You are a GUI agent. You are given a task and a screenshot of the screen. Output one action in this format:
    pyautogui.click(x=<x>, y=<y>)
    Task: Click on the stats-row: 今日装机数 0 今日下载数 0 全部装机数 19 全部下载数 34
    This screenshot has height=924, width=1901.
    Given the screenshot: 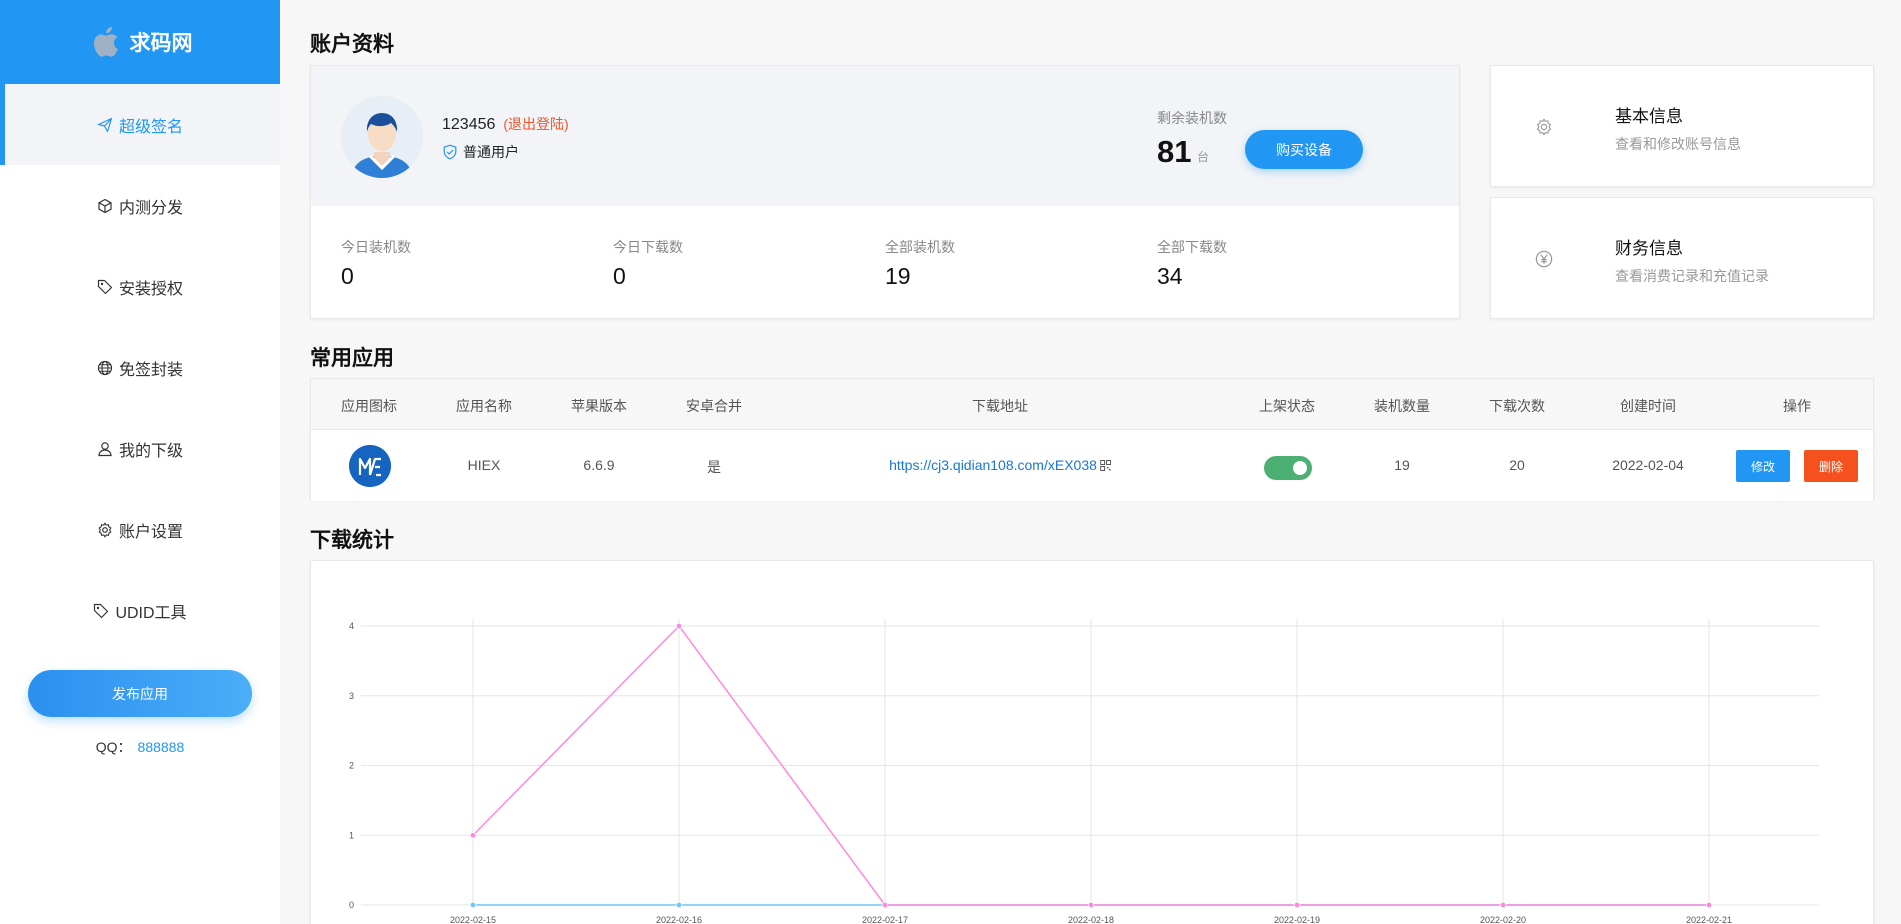 What is the action you would take?
    pyautogui.click(x=885, y=262)
    